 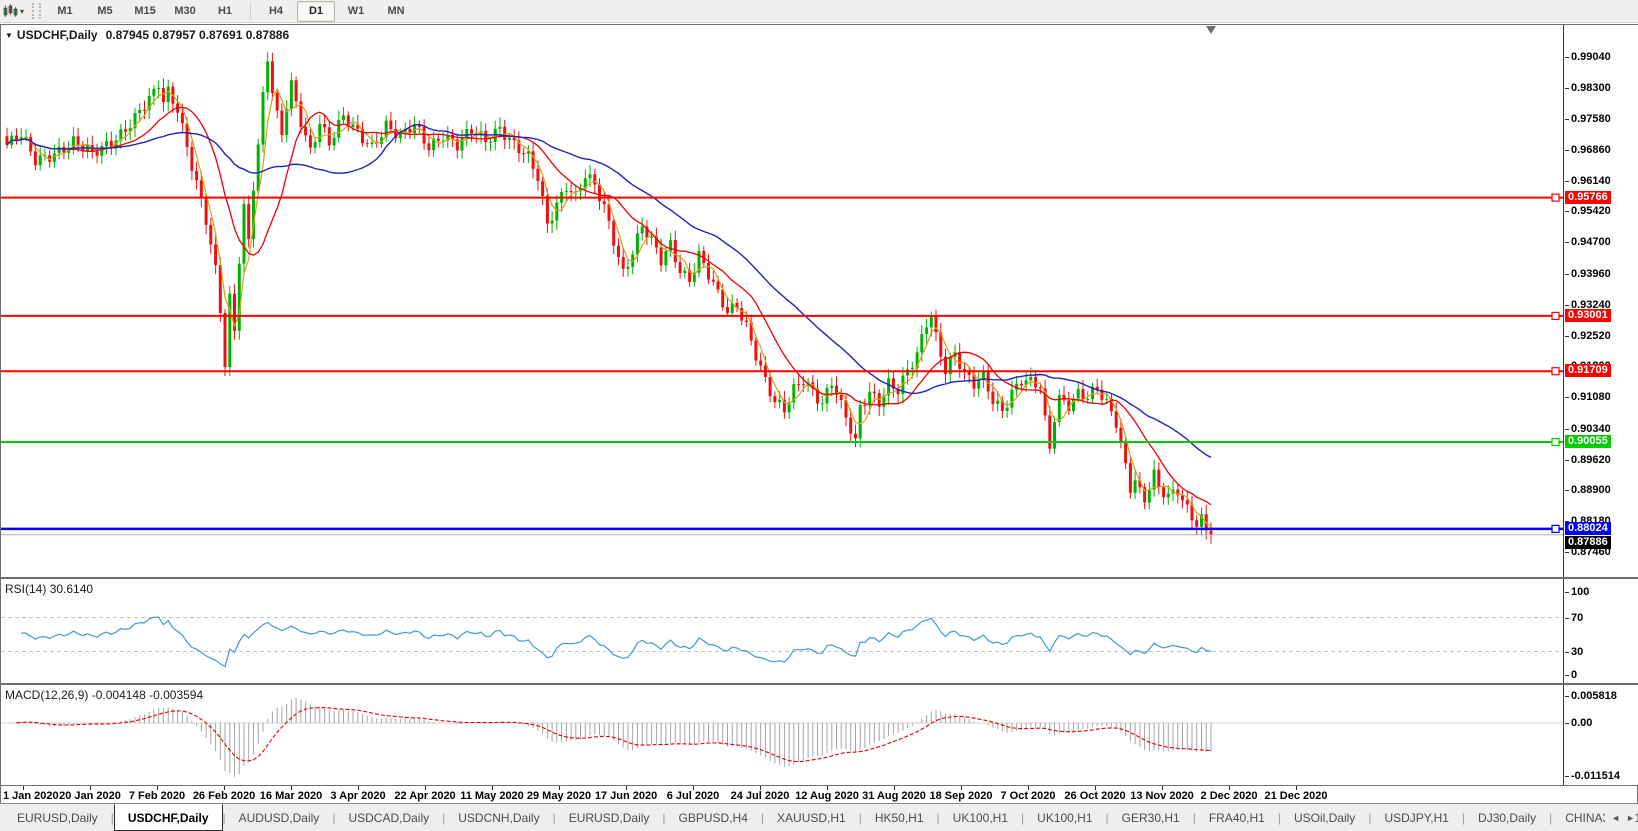 What do you see at coordinates (1588, 180) in the screenshot?
I see `price-axis-label: 0.96140` at bounding box center [1588, 180].